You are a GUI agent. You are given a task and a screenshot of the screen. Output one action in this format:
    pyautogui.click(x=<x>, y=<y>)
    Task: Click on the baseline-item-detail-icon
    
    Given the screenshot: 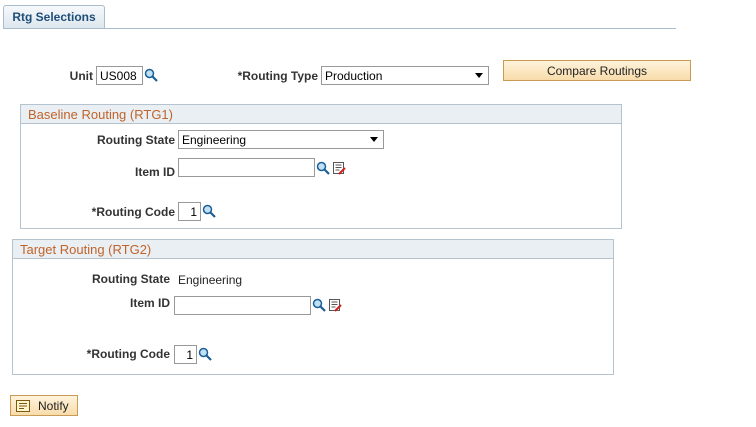 What is the action you would take?
    pyautogui.click(x=339, y=168)
    